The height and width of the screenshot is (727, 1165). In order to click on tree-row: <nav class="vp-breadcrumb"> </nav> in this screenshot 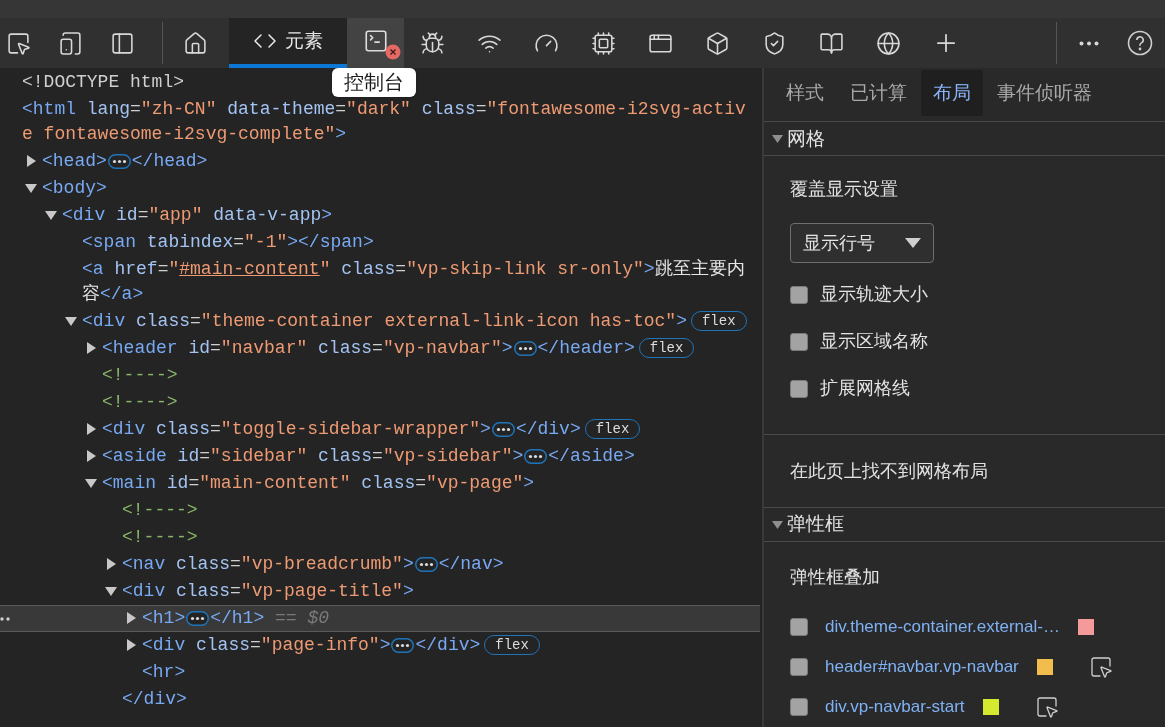, I will do `click(256, 564)`.